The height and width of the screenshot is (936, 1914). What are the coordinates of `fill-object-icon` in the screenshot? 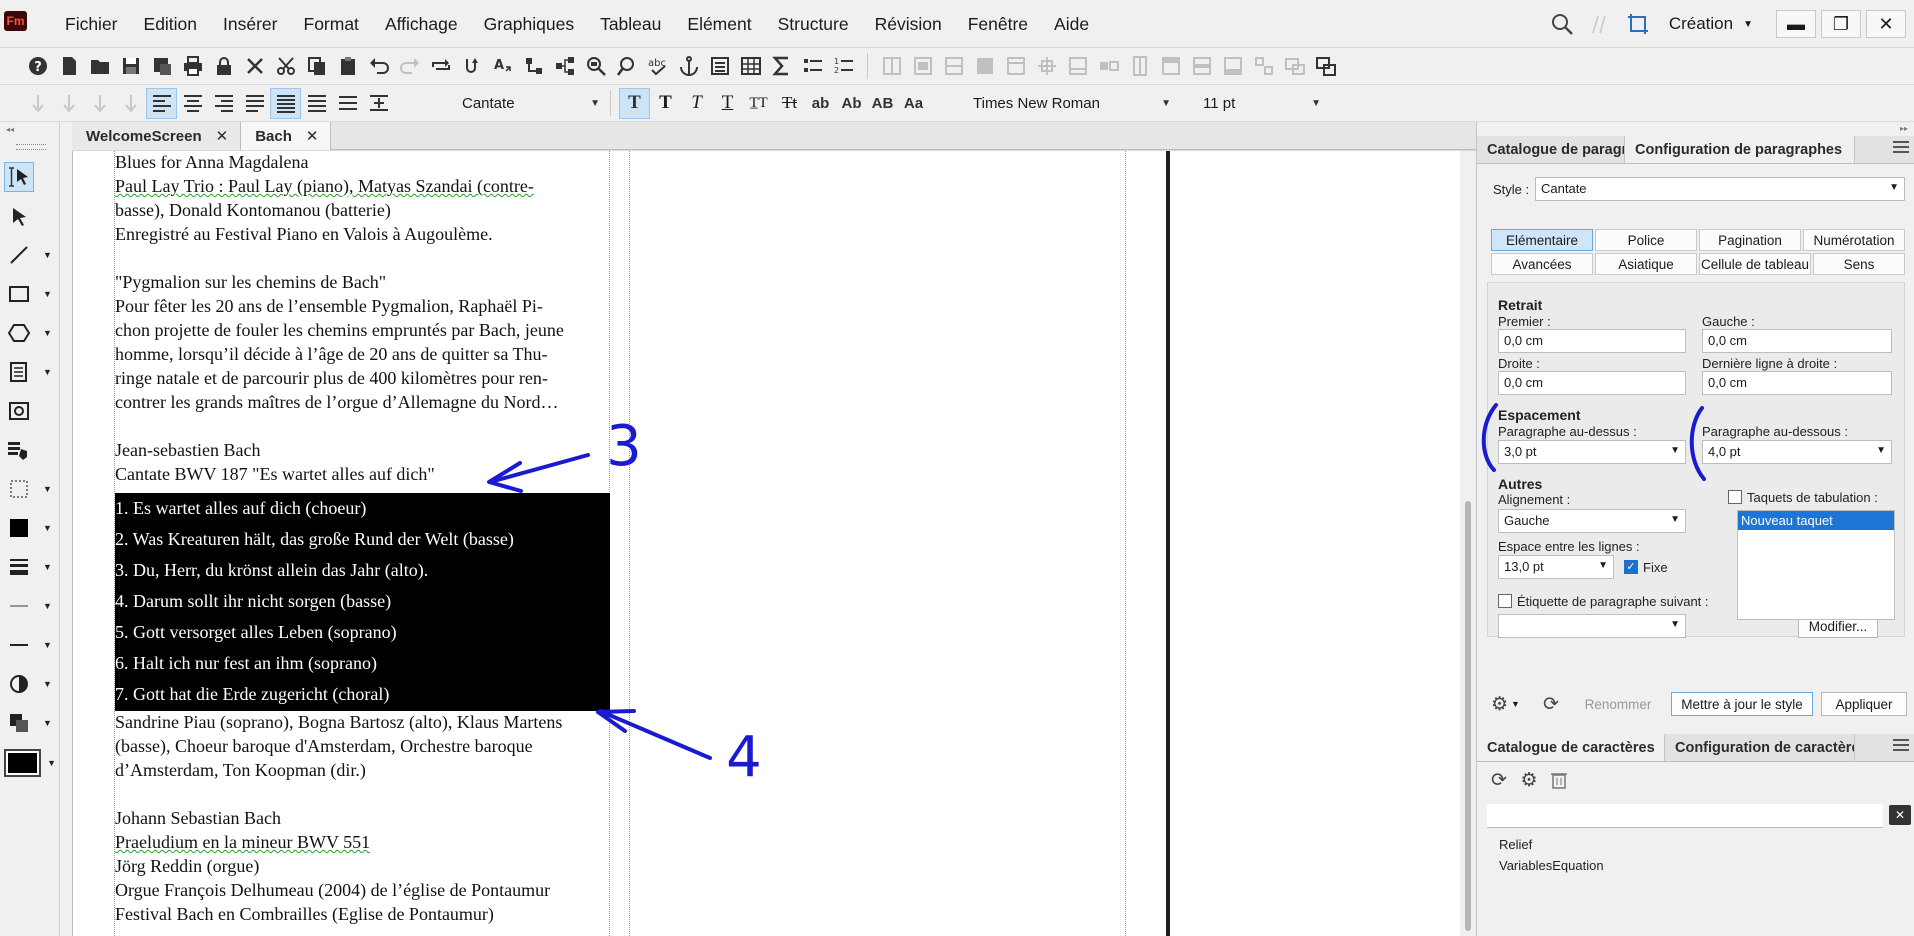 It's located at (984, 66).